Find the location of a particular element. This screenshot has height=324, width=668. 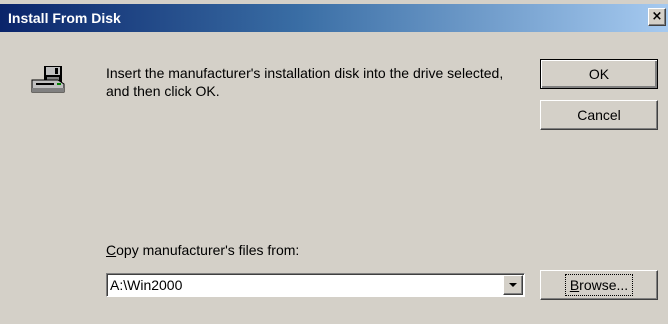

dropdown-arrow-icon is located at coordinates (513, 285).